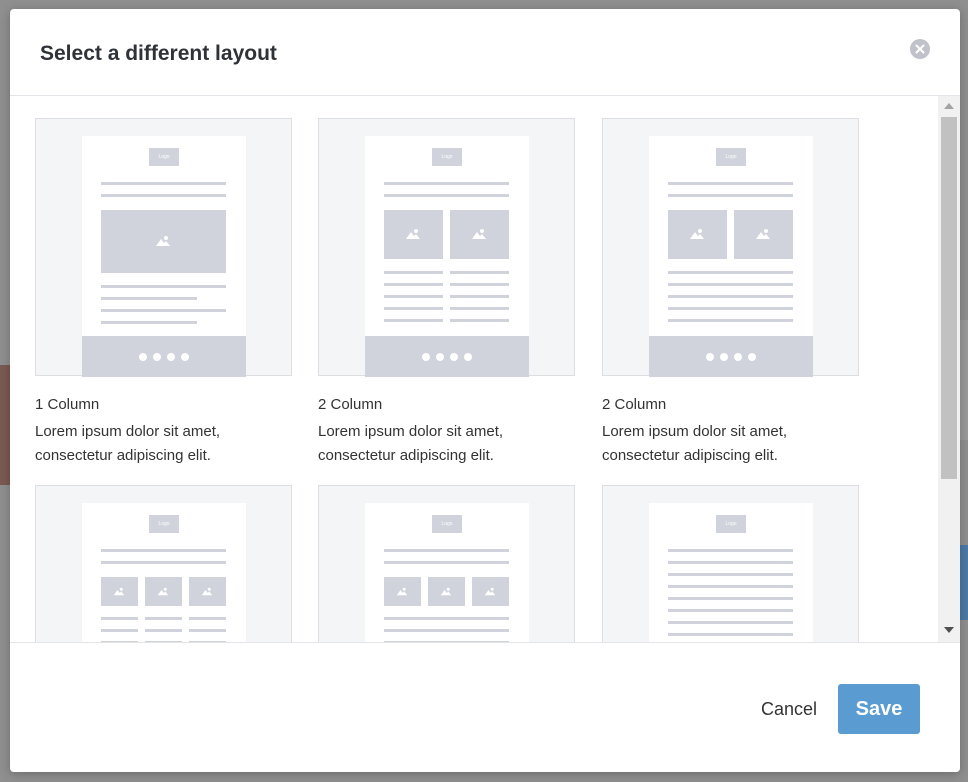 The image size is (968, 782). What do you see at coordinates (949, 106) in the screenshot?
I see `scroll-up-icon` at bounding box center [949, 106].